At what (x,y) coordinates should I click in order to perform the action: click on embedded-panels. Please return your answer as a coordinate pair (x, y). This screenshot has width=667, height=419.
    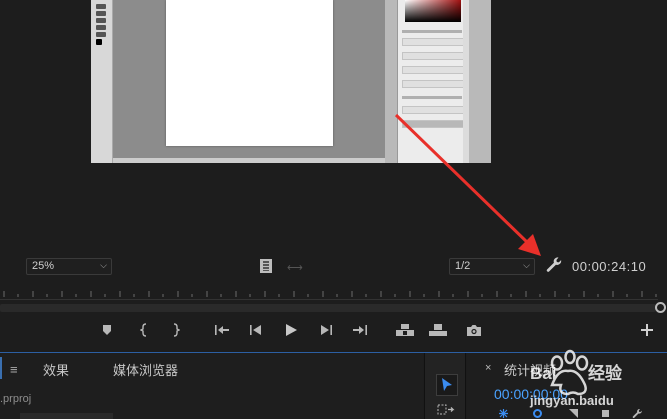
    Looking at the image, I should click on (433, 81).